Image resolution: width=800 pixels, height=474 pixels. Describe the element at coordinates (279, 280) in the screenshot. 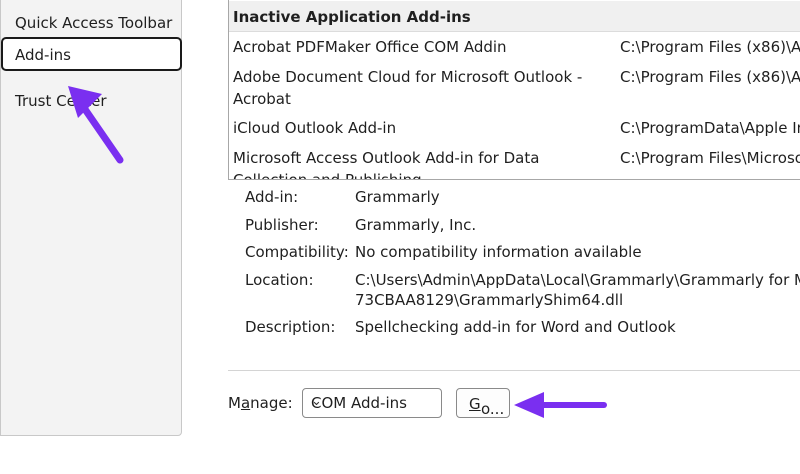

I see `location-label: Location:` at that location.